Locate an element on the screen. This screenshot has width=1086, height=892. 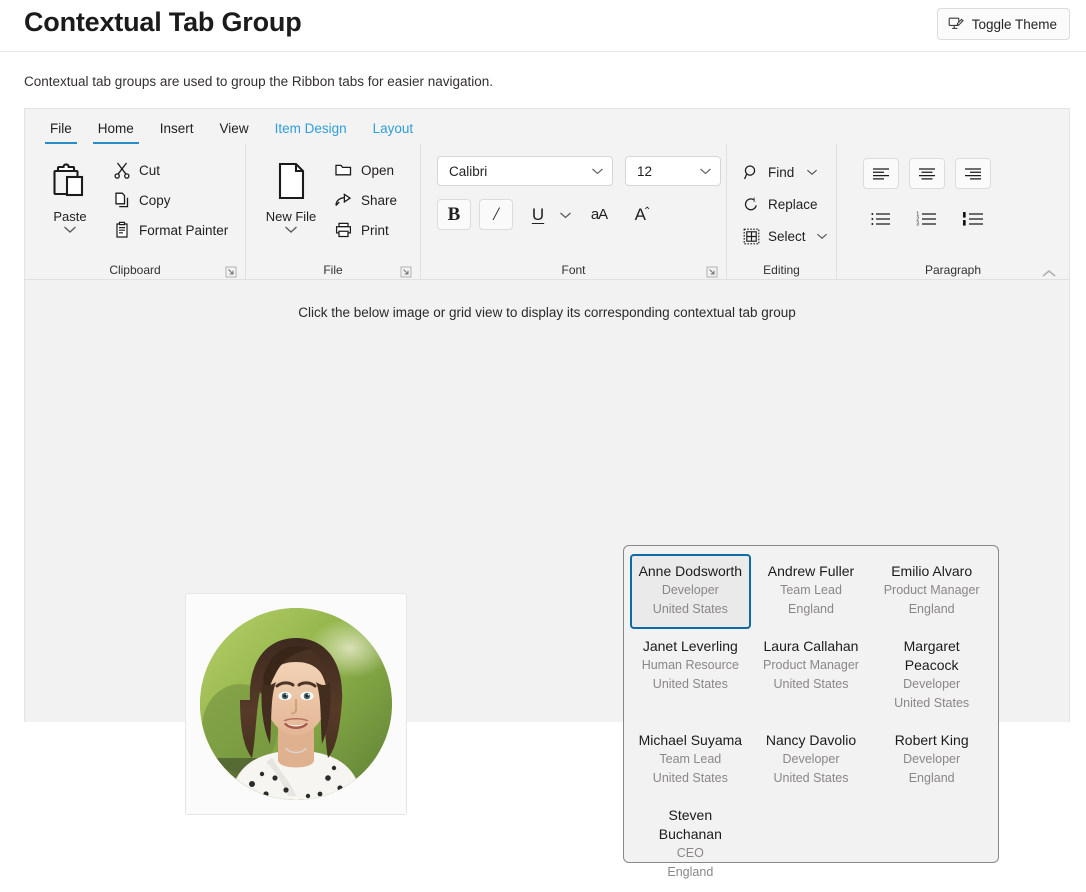
file-commands: Open Share Print is located at coordinates (366, 199).